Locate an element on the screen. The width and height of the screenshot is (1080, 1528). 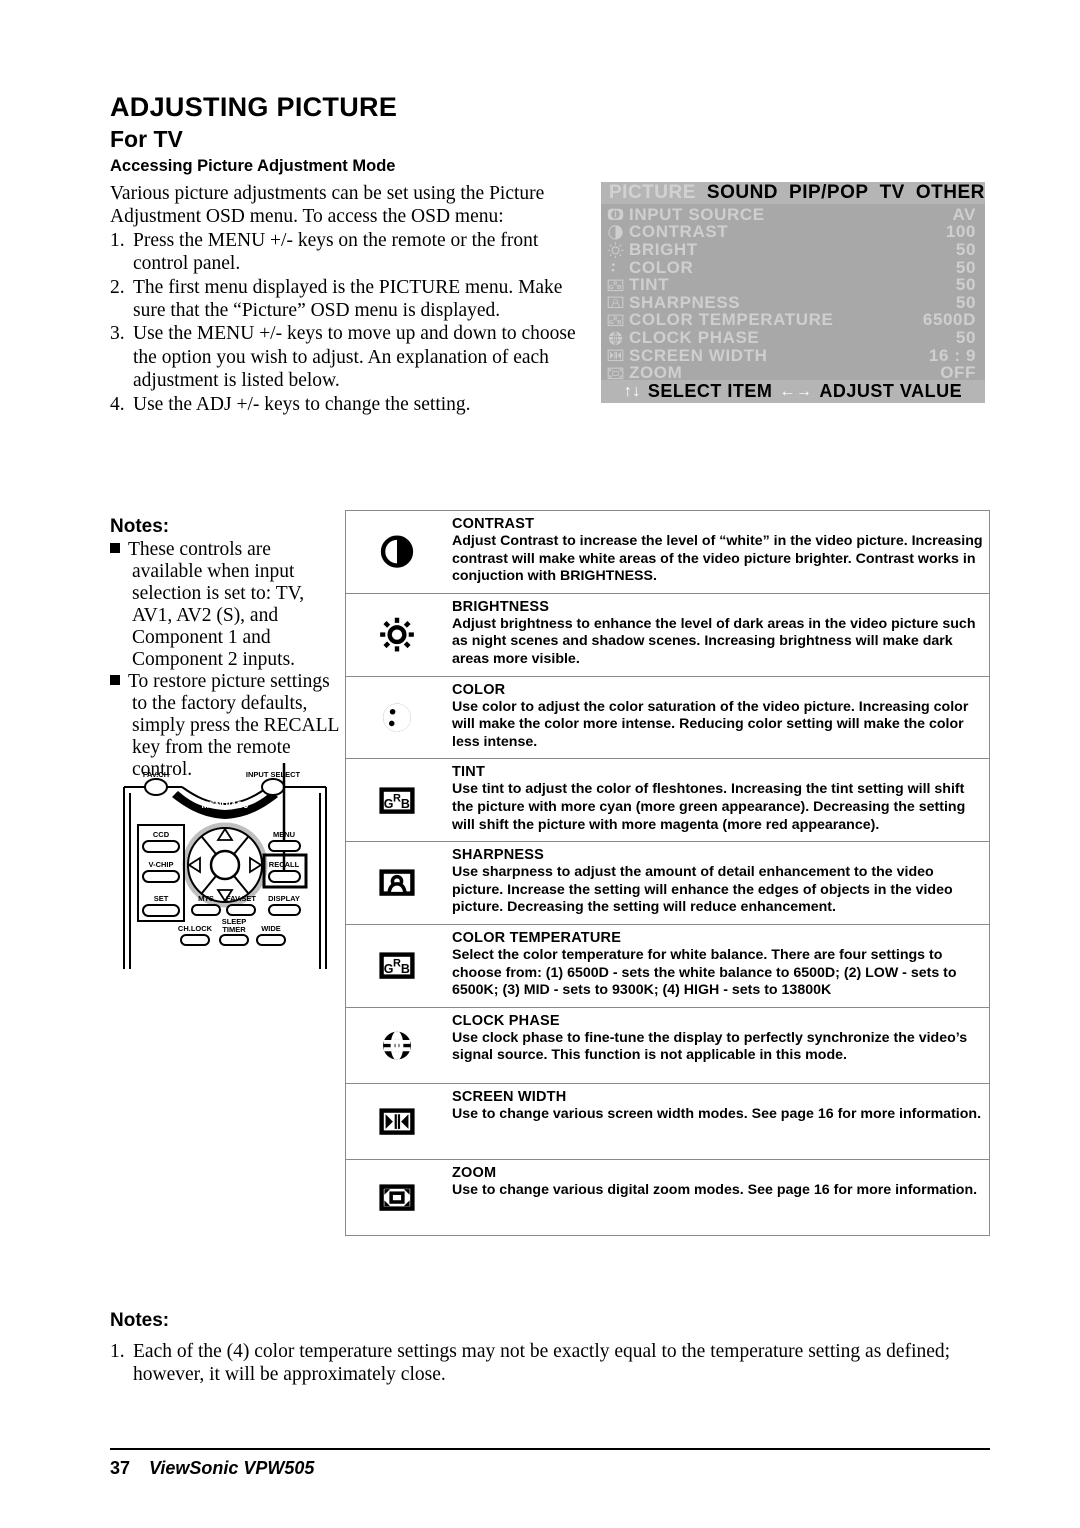
svg-text: INPUT SELECT is located at coordinates (273, 774).